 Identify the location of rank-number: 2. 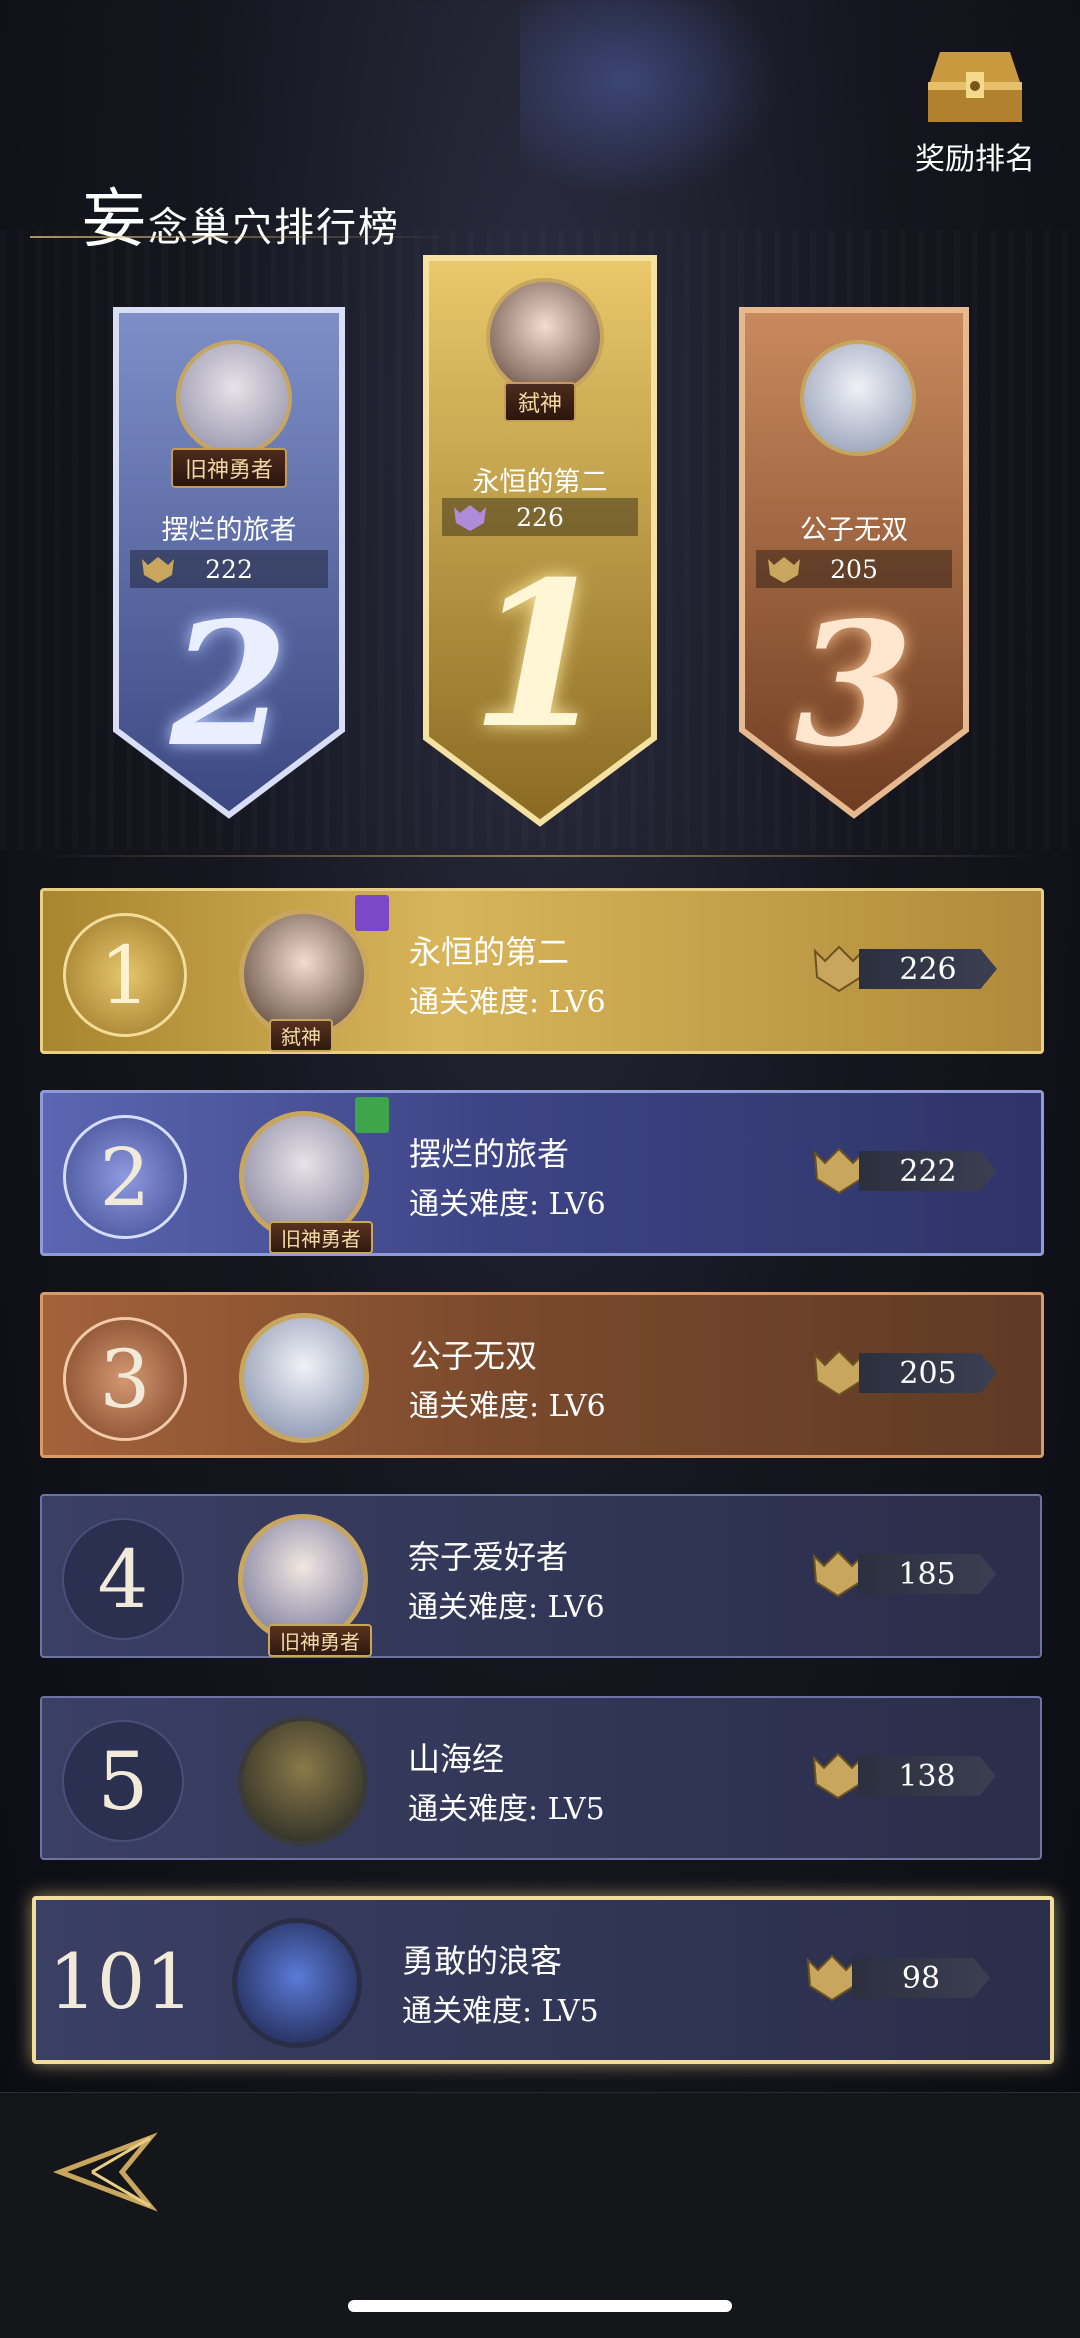
(125, 1177).